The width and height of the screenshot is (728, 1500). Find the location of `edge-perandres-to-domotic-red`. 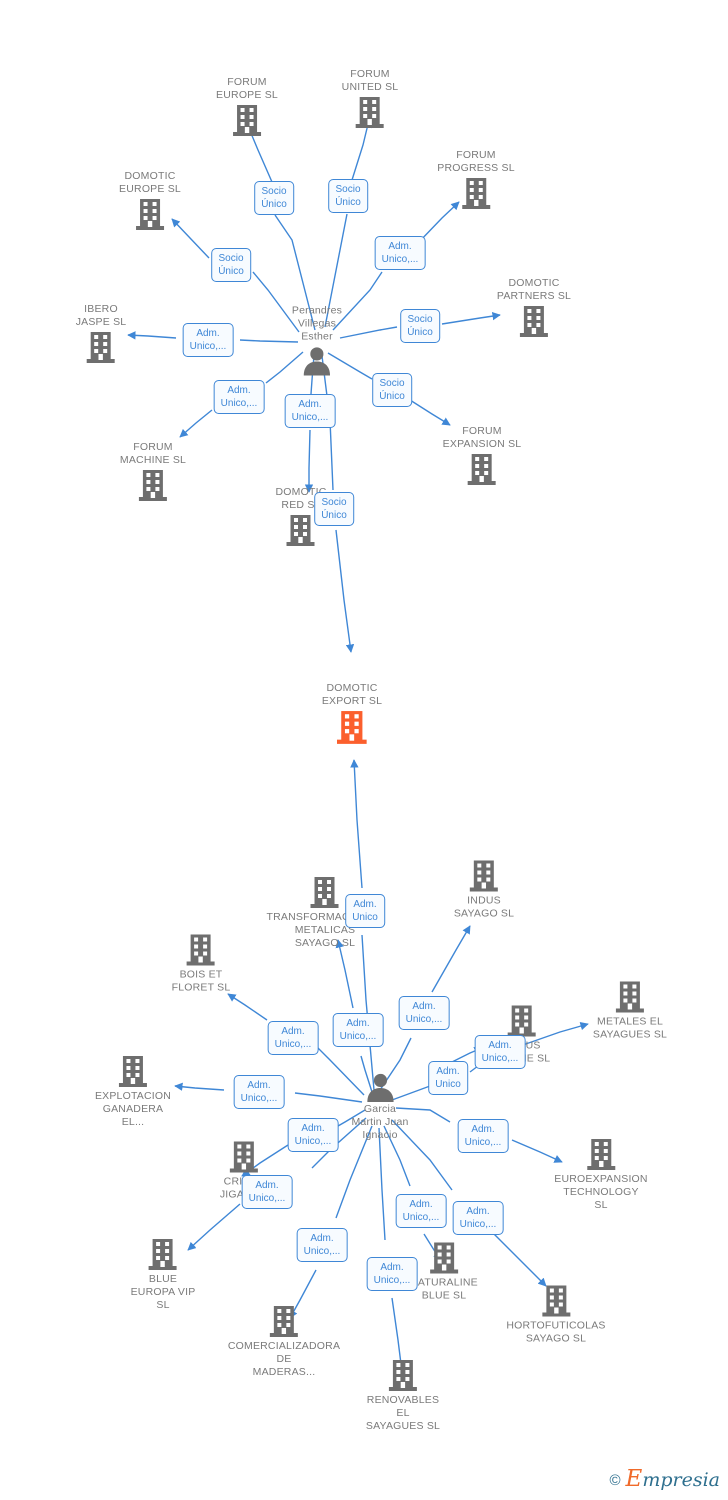

edge-perandres-to-domotic-red is located at coordinates (309, 461).